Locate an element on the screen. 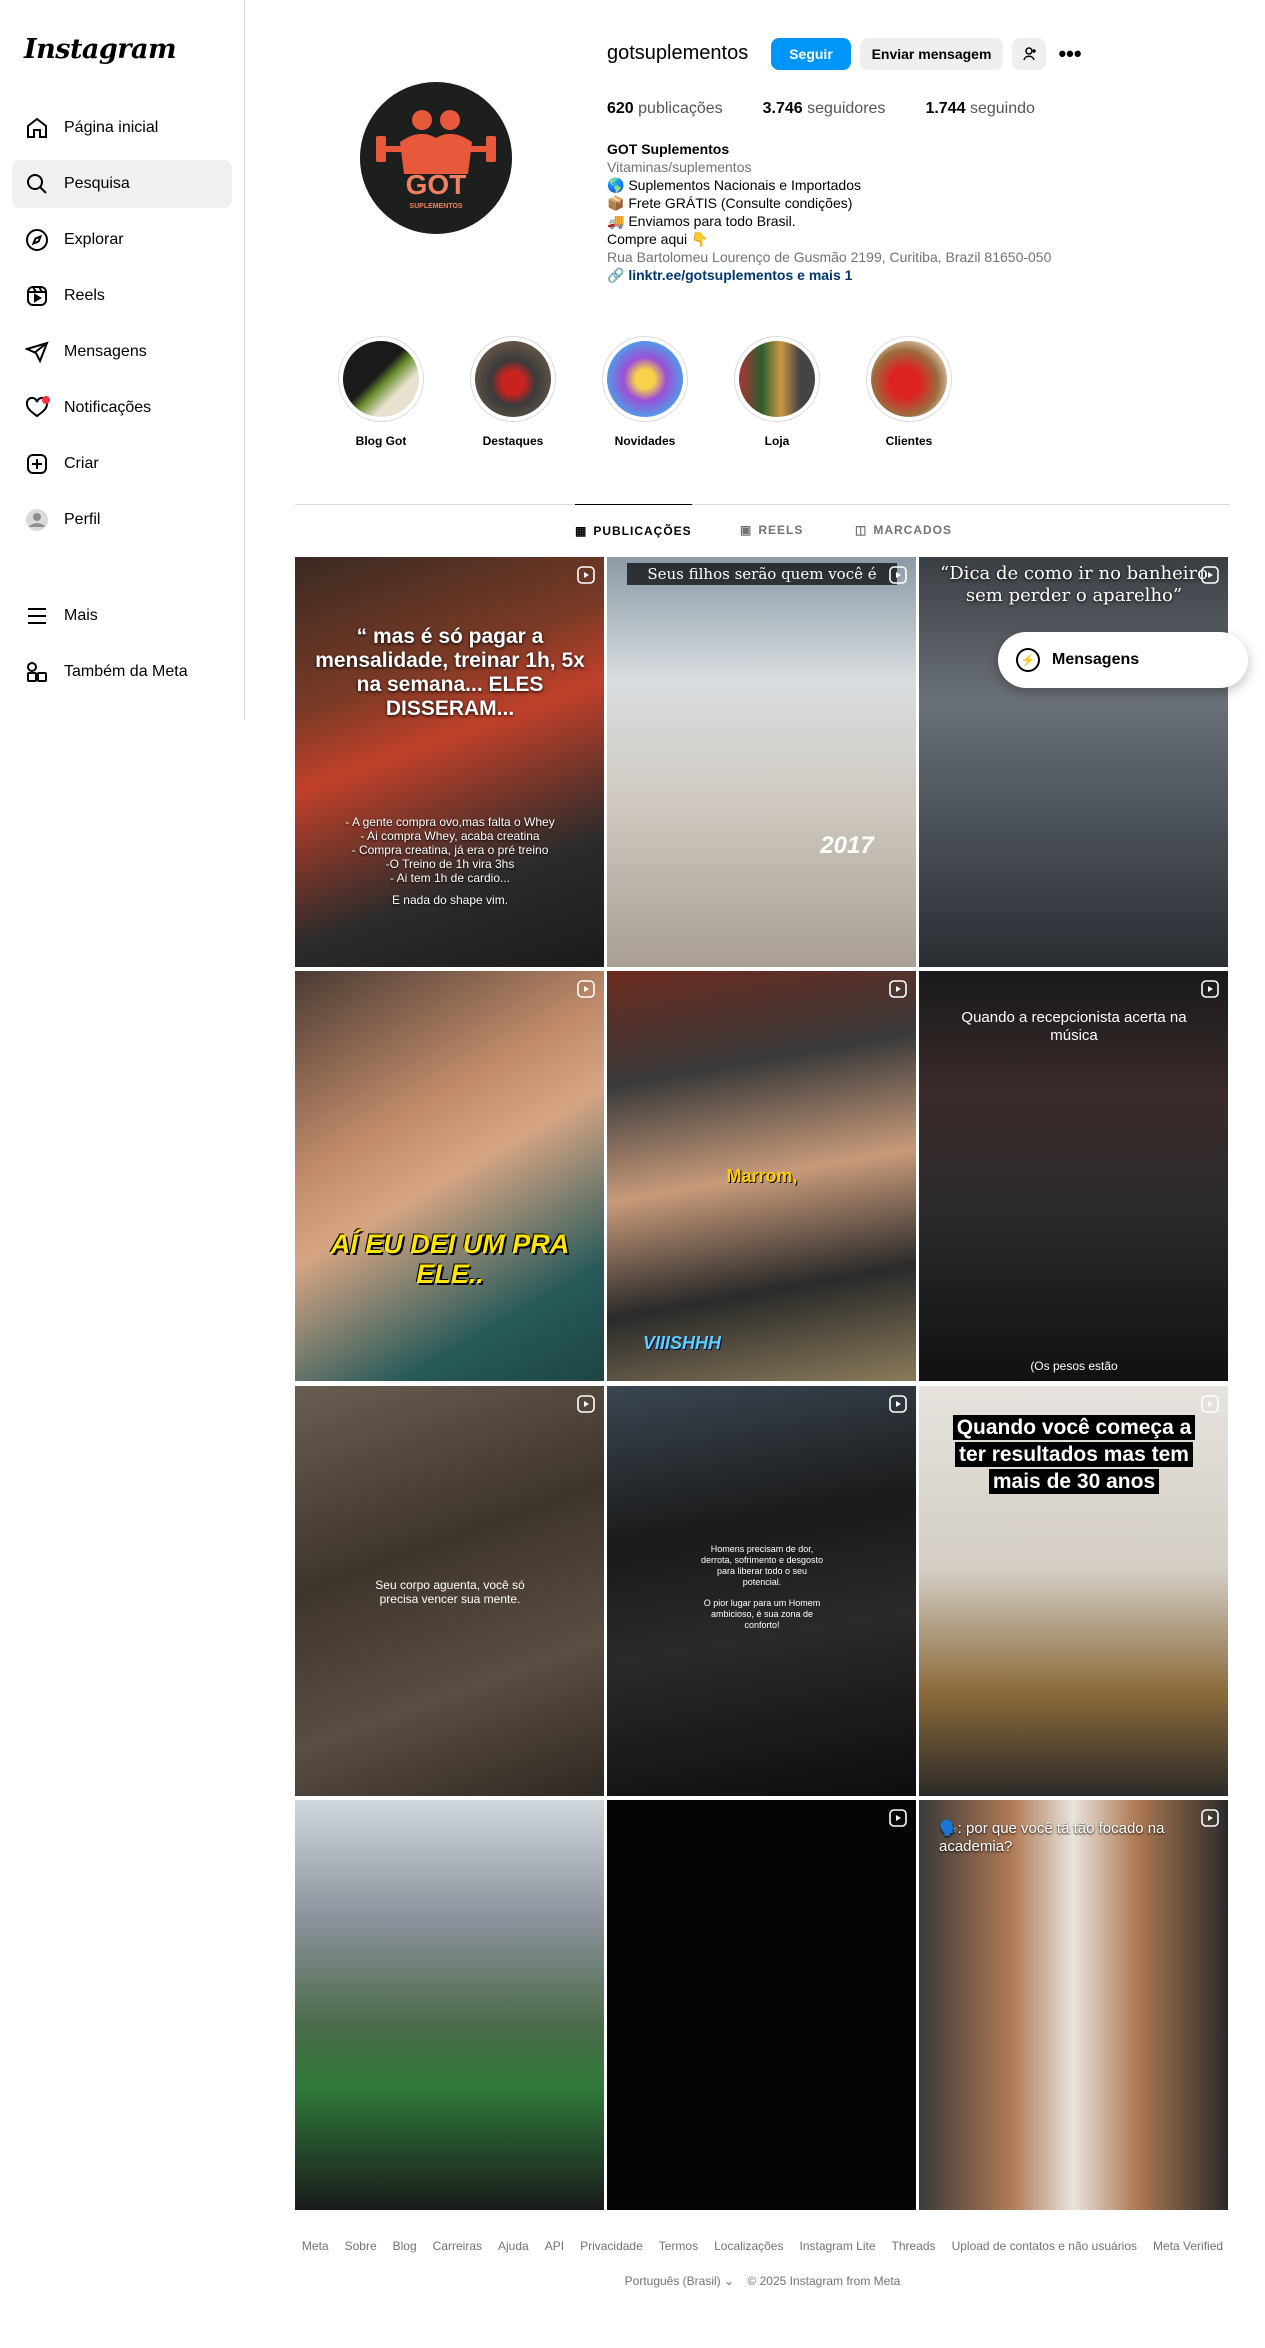  footer-link: Privacidade is located at coordinates (611, 2246).